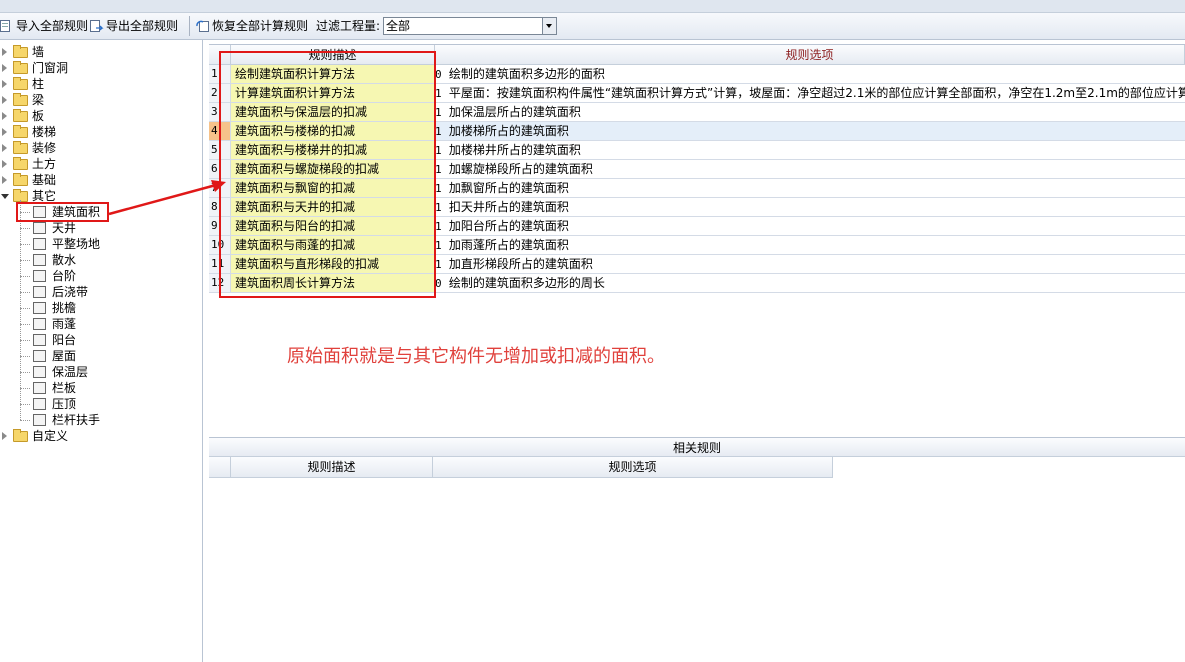 This screenshot has width=1185, height=662. What do you see at coordinates (260, 26) in the screenshot?
I see `restore-all-rules-label: 恢复全部计算规则` at bounding box center [260, 26].